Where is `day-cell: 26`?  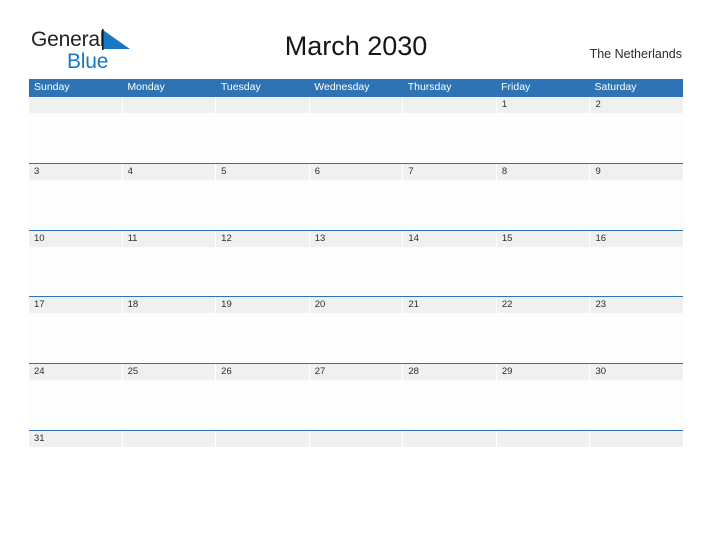
day-cell: 26 is located at coordinates (262, 372).